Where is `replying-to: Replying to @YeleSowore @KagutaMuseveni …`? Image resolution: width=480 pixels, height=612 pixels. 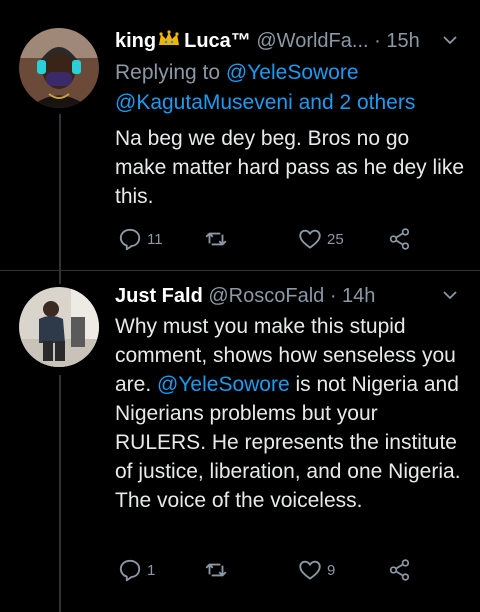 replying-to: Replying to @YeleSowore @KagutaMuseveni … is located at coordinates (265, 88).